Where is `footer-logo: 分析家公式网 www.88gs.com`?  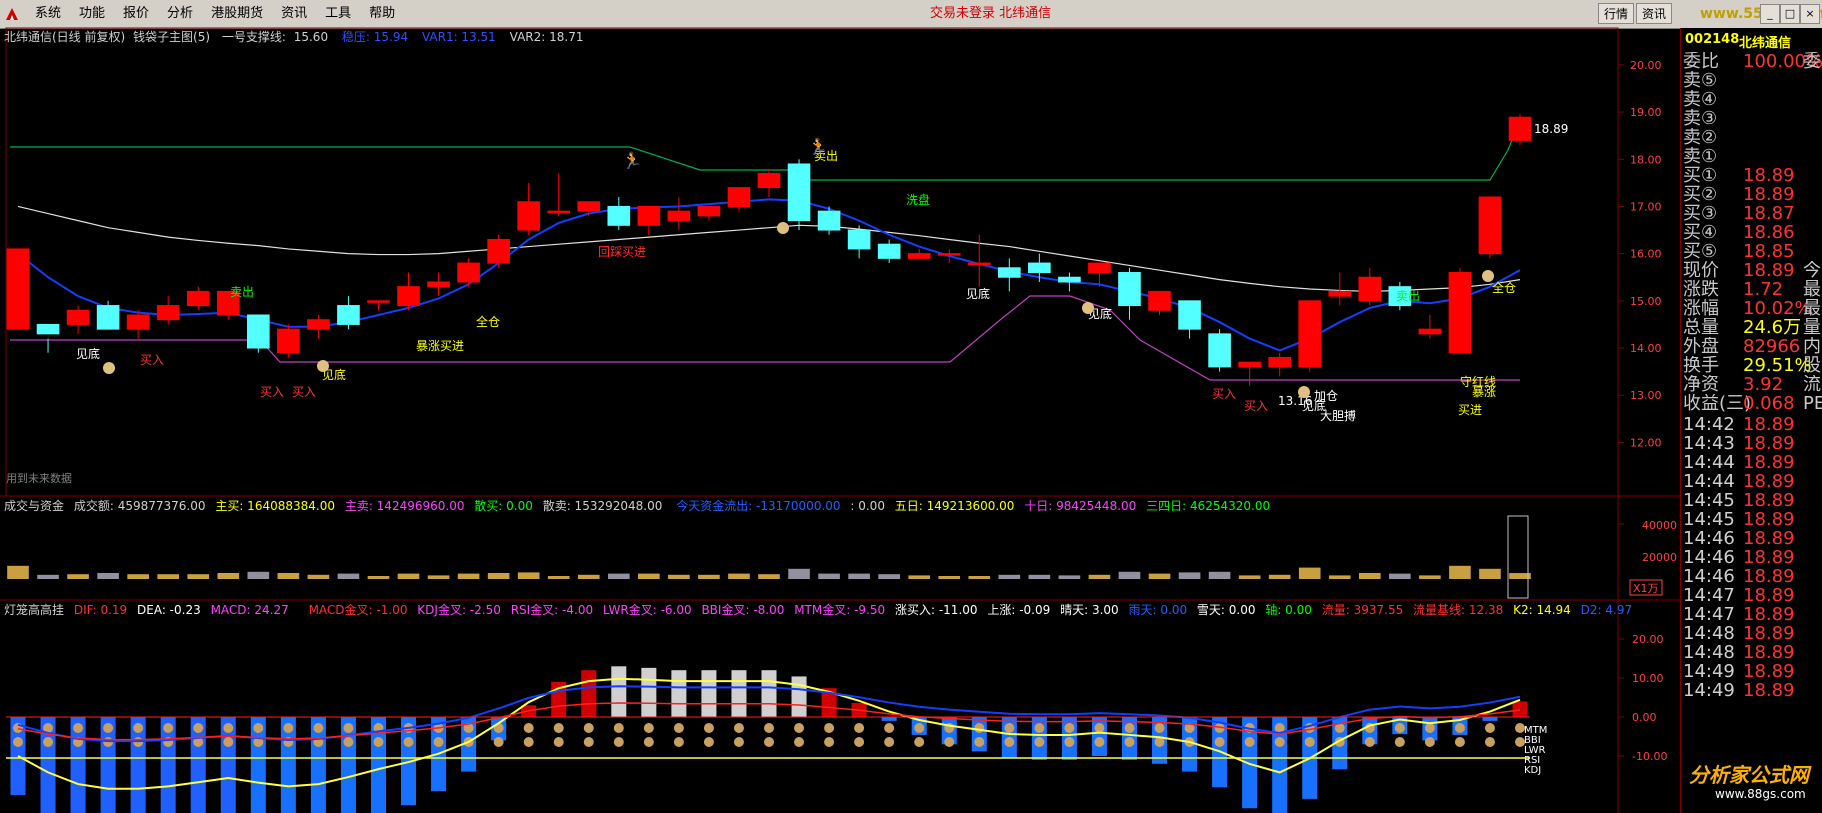 footer-logo: 分析家公式网 www.88gs.com is located at coordinates (1751, 783).